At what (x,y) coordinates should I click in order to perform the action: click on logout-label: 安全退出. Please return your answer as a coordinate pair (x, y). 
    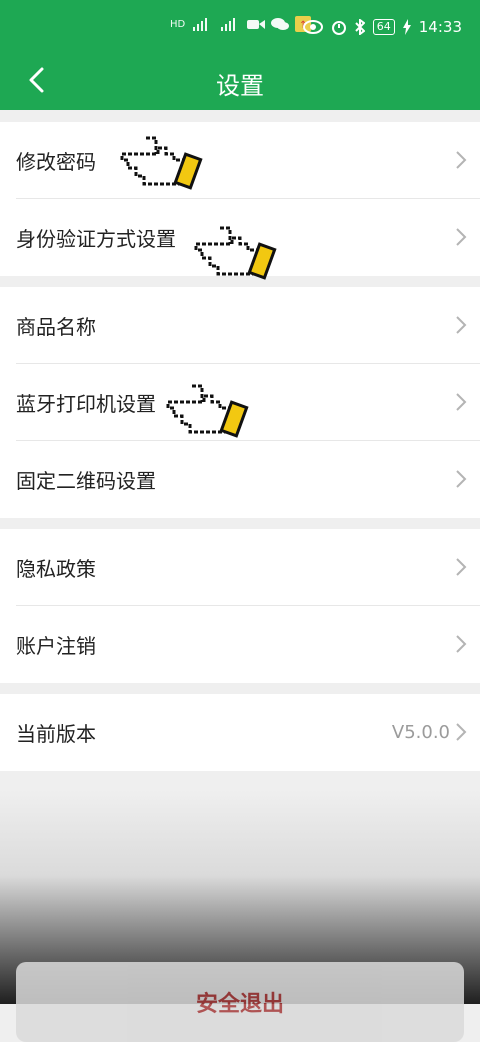
    Looking at the image, I should click on (239, 1004).